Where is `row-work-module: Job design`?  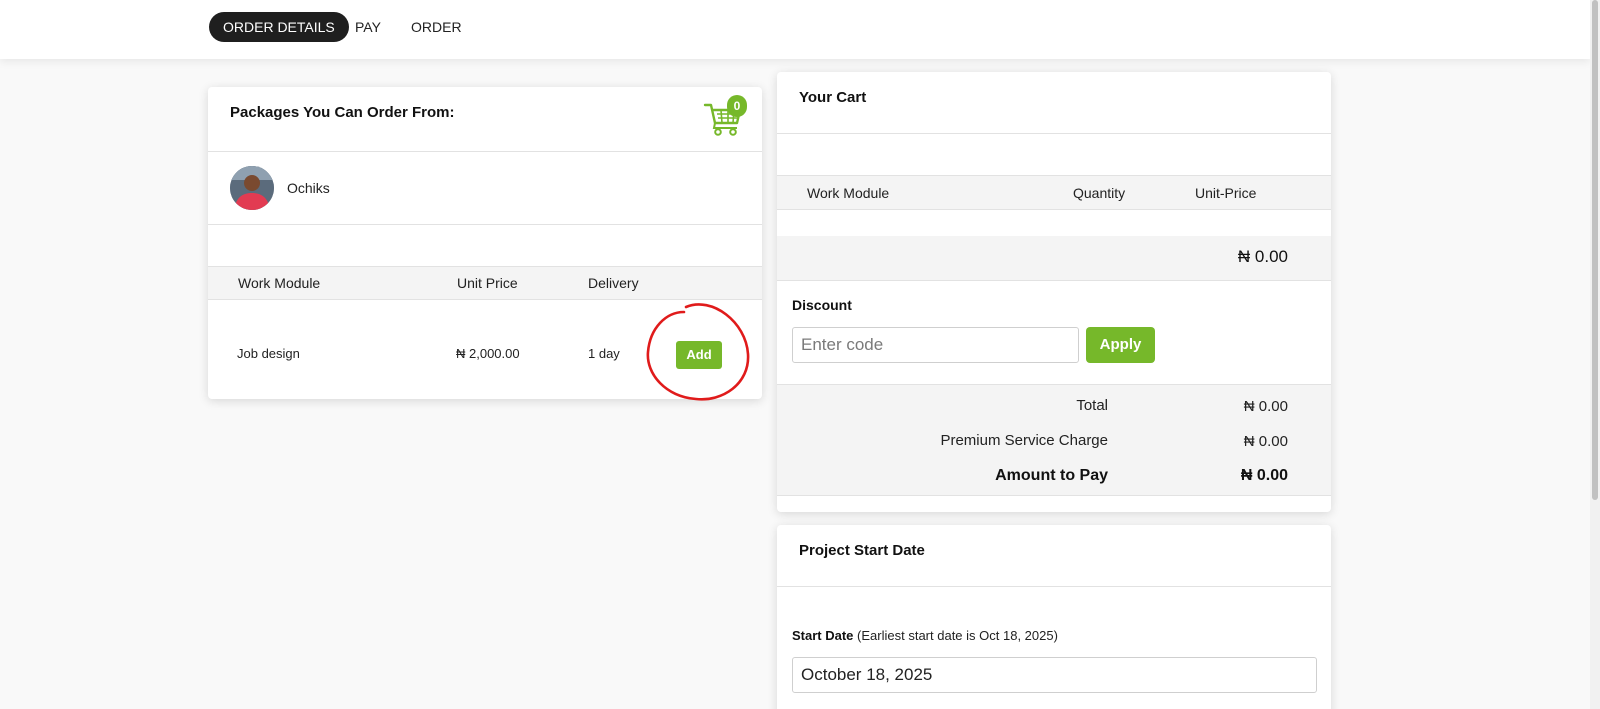
row-work-module: Job design is located at coordinates (268, 353).